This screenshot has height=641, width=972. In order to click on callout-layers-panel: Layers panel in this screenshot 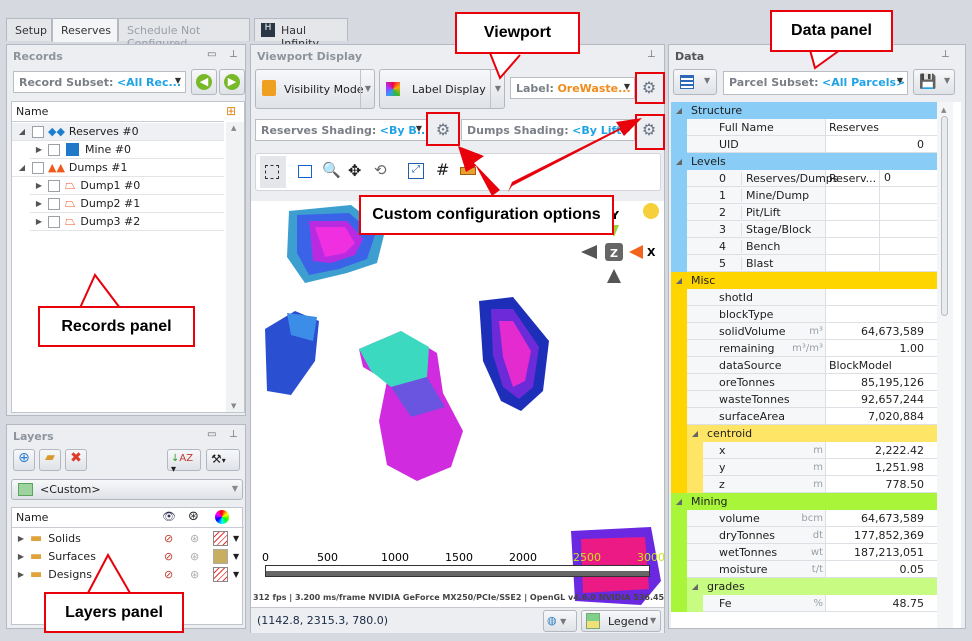, I will do `click(114, 612)`.